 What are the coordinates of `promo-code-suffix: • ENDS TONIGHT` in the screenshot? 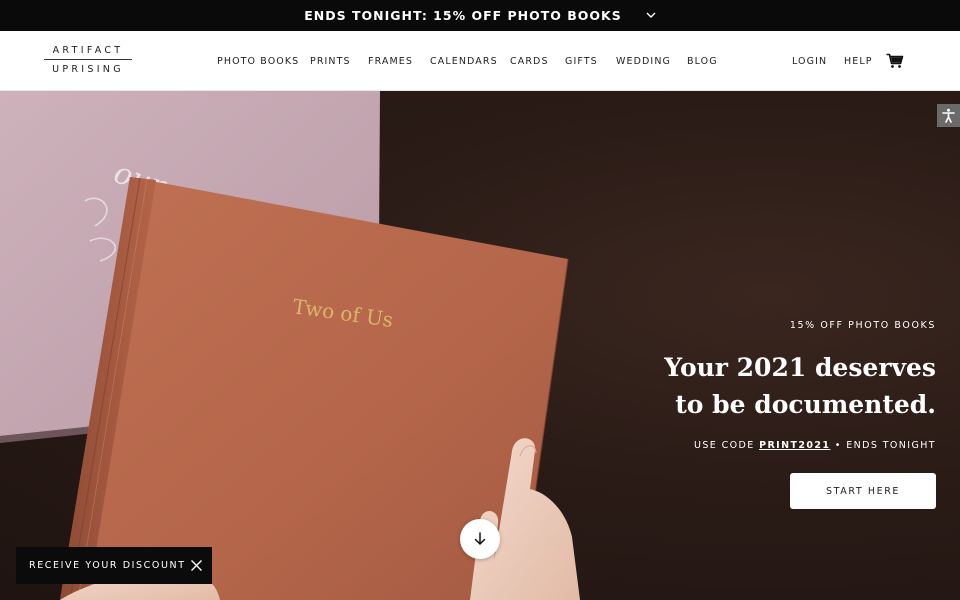 It's located at (883, 445).